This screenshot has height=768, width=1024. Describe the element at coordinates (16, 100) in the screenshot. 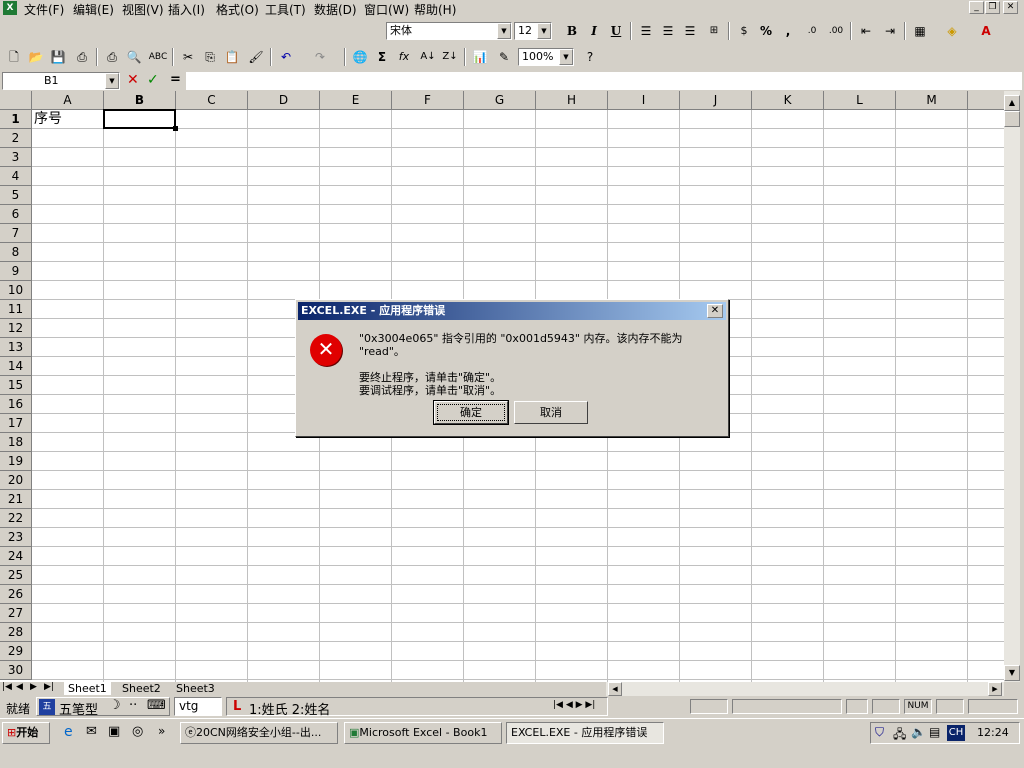

I see `select-all-corner` at that location.